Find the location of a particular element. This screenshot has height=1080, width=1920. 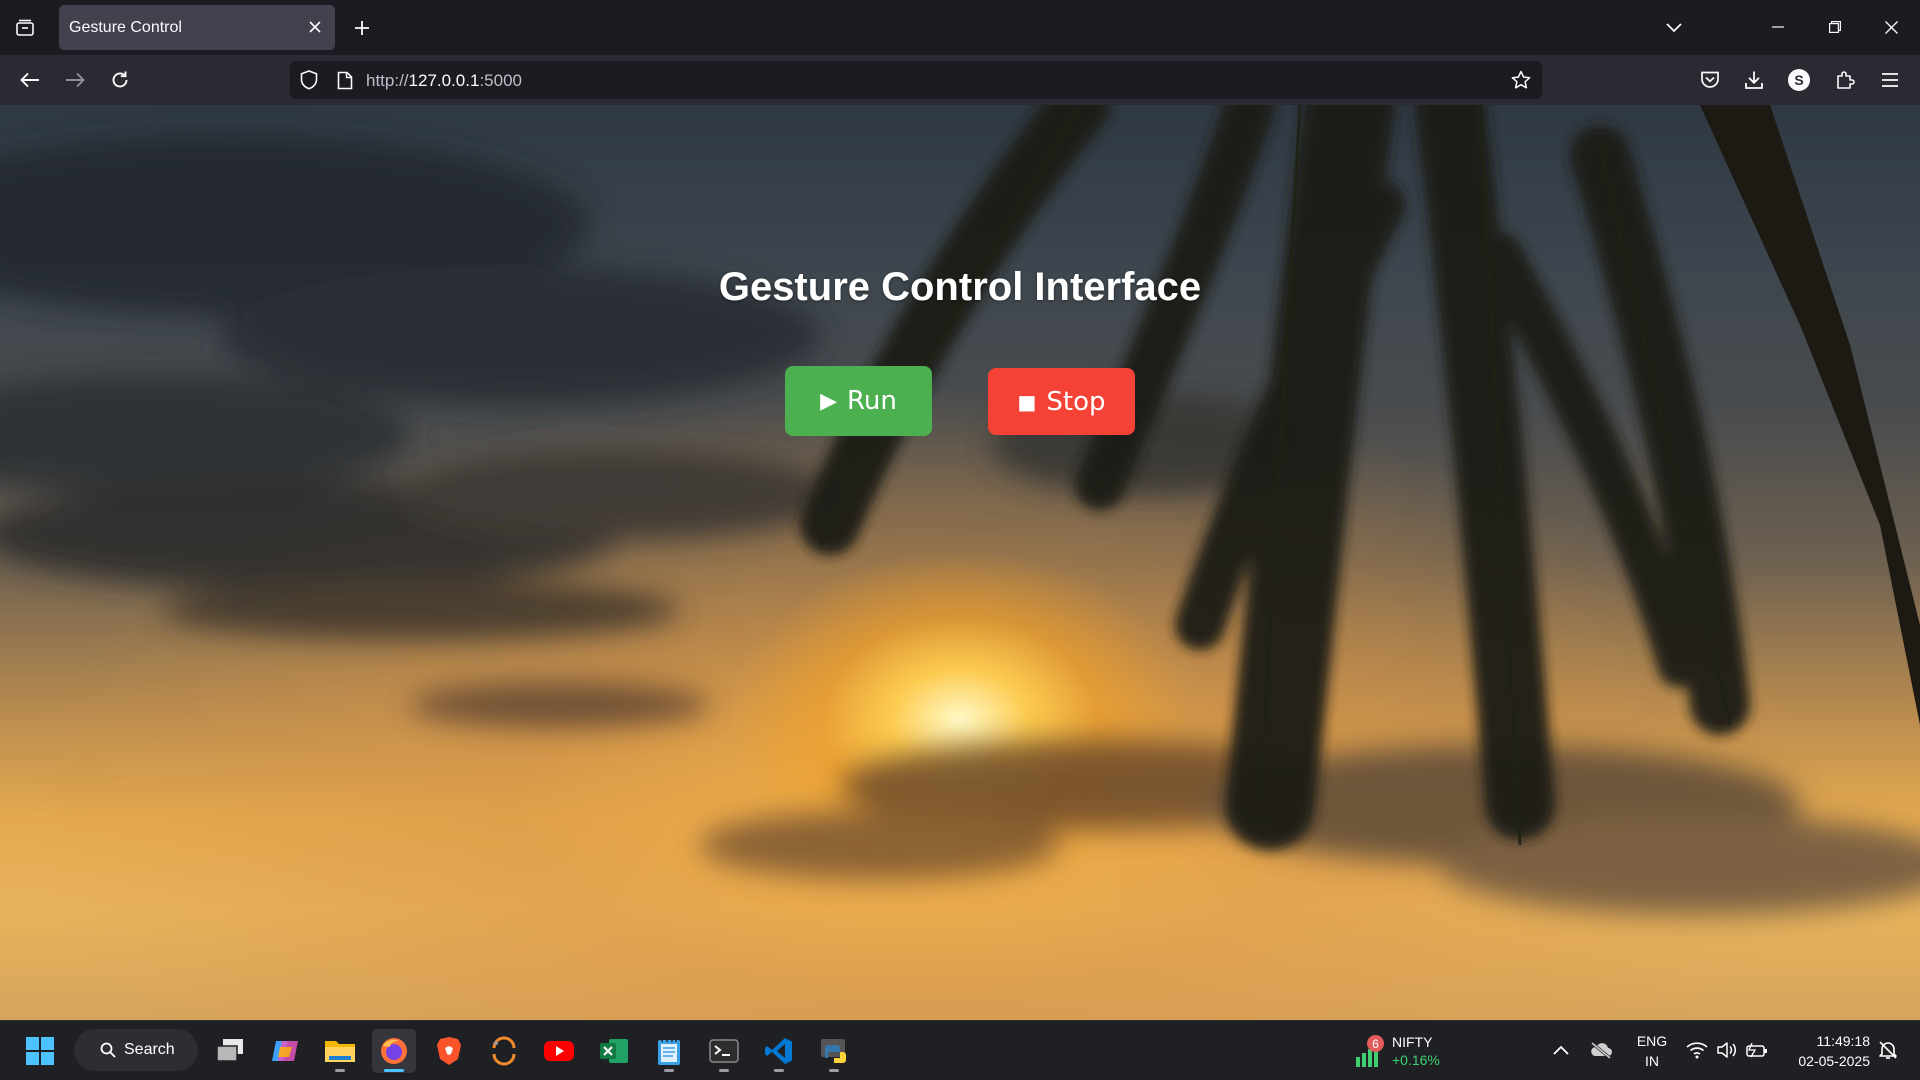

firefox-view-icon is located at coordinates (25, 28).